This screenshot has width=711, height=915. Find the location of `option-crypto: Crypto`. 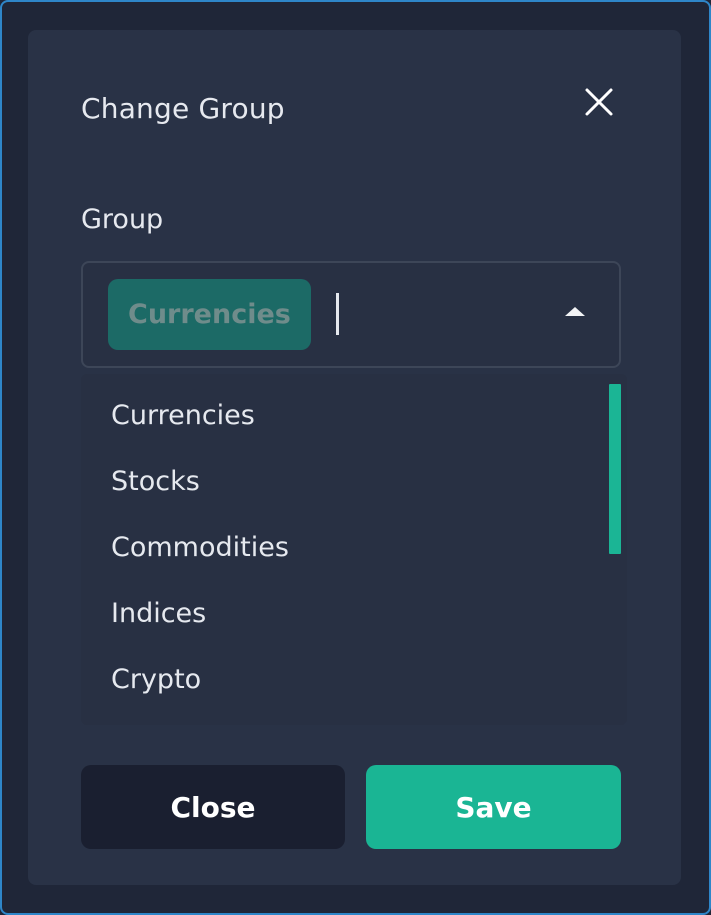

option-crypto: Crypto is located at coordinates (156, 679).